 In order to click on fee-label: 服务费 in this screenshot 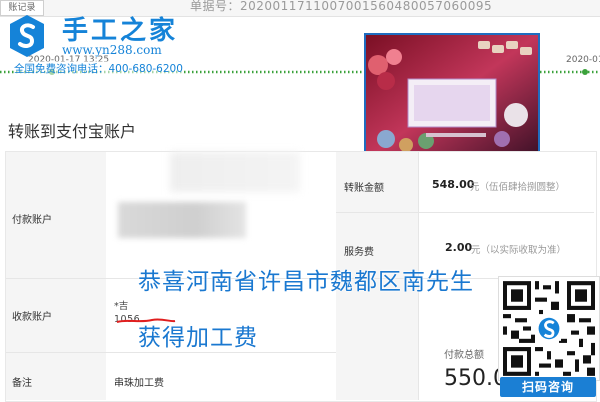, I will do `click(359, 252)`.